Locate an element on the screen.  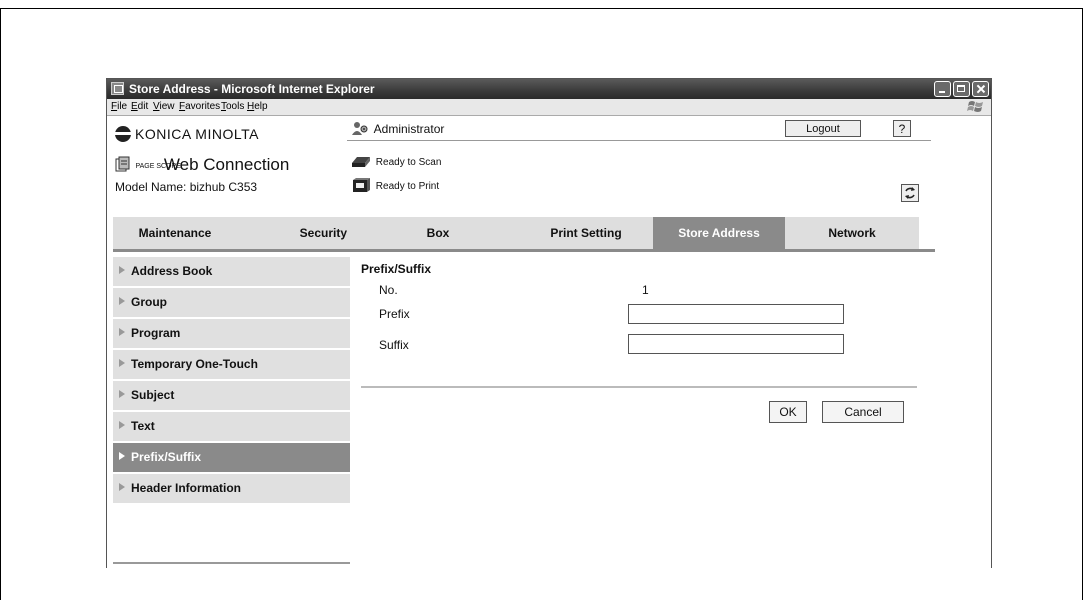
sidebar-item-label: Group is located at coordinates (149, 302).